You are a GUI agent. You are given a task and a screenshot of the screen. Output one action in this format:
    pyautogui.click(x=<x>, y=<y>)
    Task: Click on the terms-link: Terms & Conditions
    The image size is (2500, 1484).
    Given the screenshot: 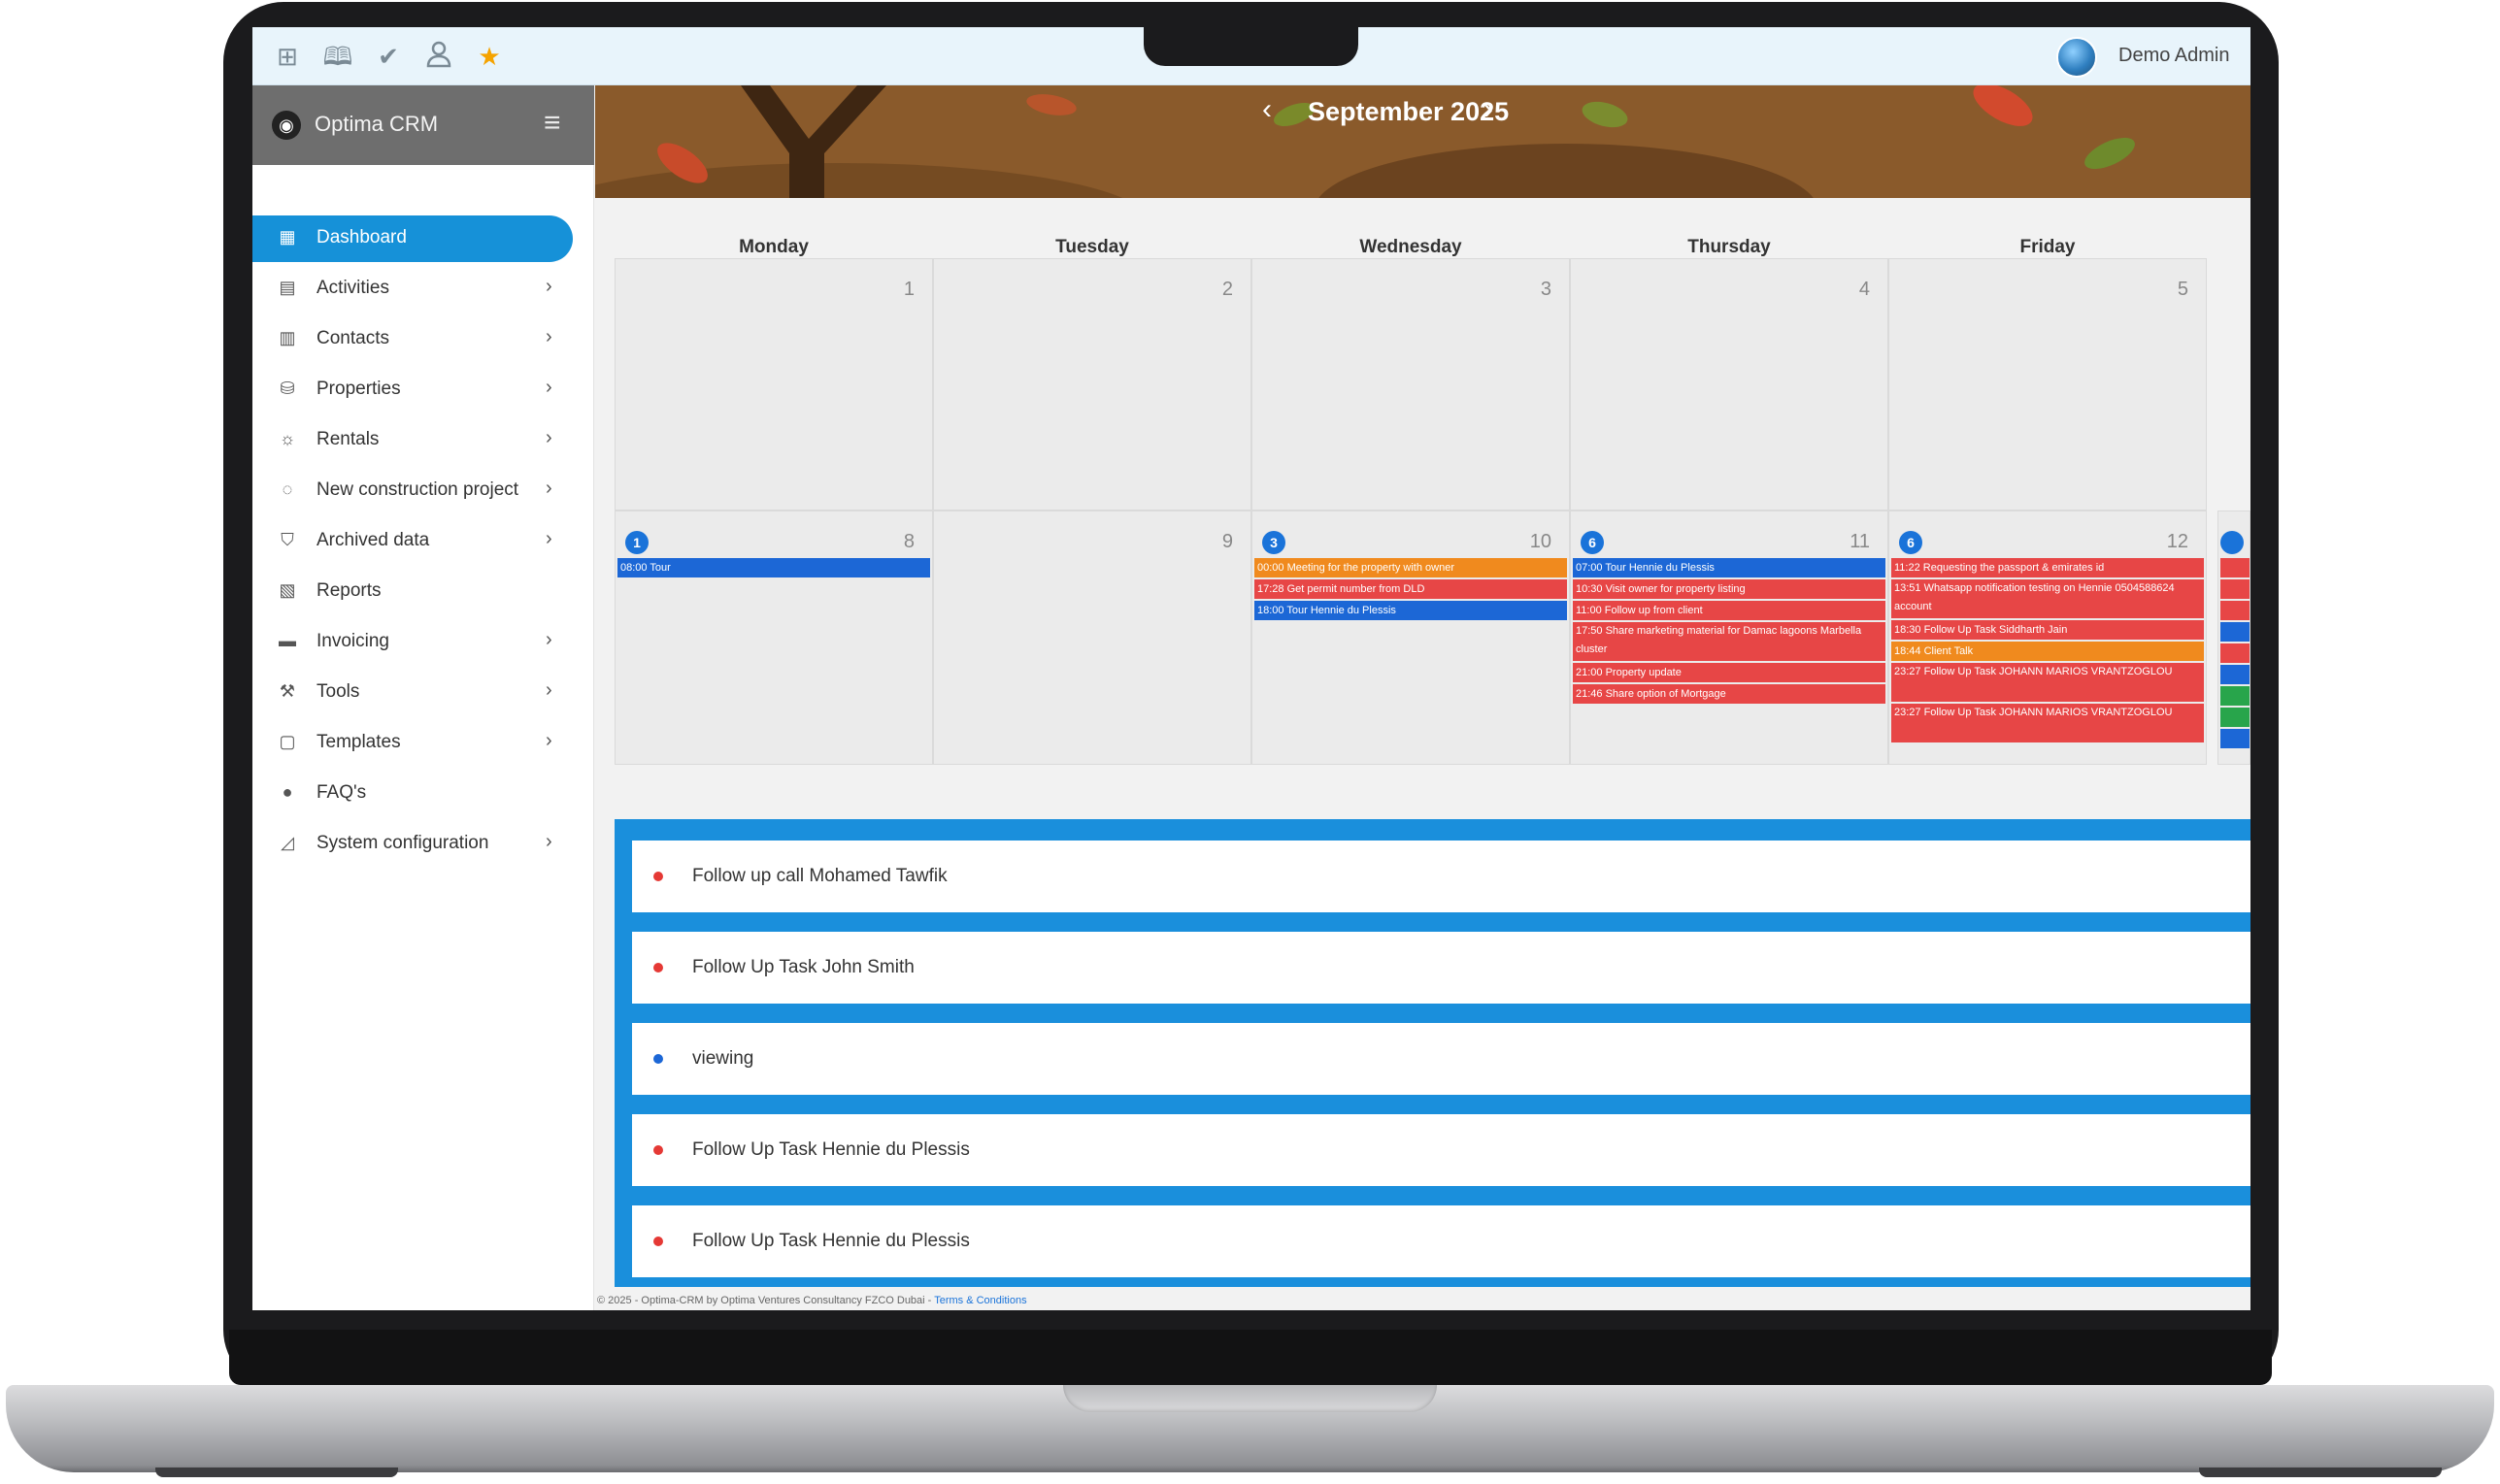 What is the action you would take?
    pyautogui.click(x=980, y=1300)
    